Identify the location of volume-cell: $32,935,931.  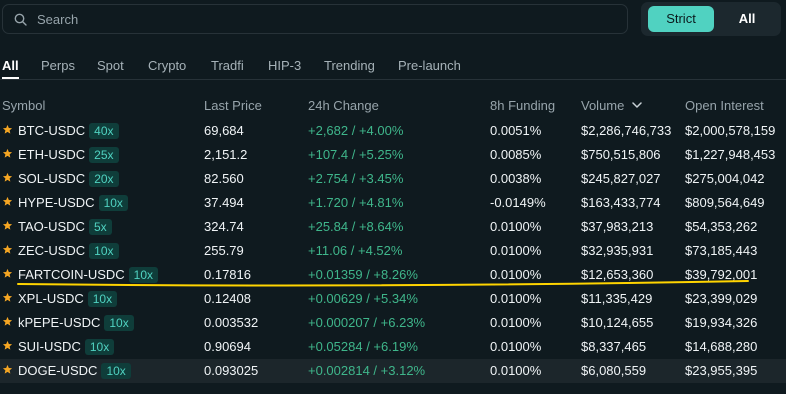
(617, 250).